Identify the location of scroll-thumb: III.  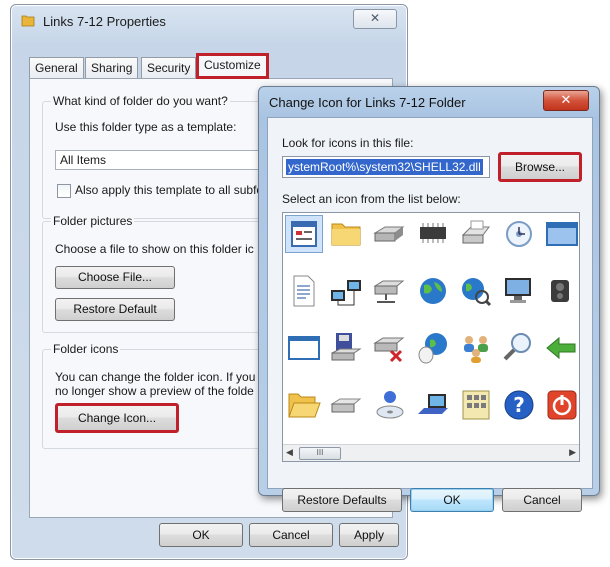
(320, 453).